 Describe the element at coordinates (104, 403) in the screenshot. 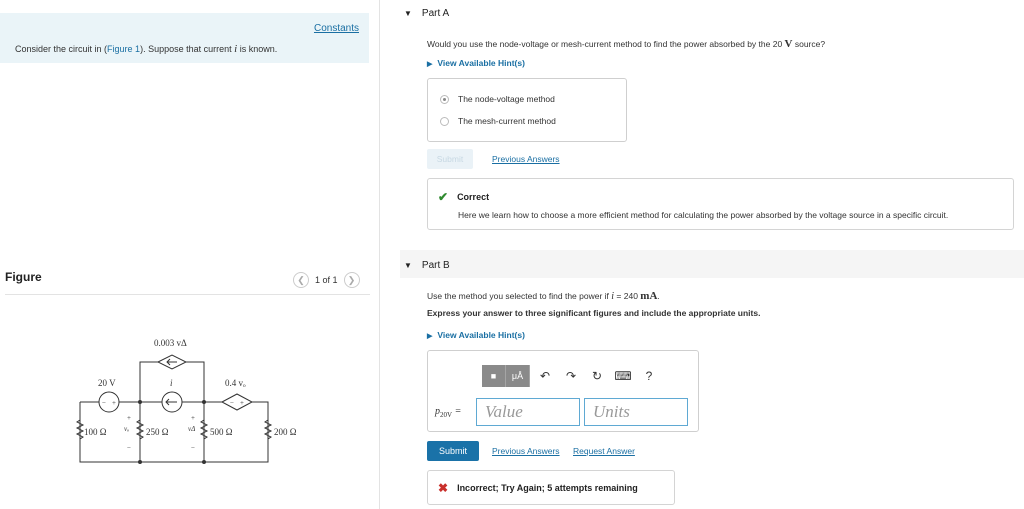

I see `label-src-minus: −` at that location.